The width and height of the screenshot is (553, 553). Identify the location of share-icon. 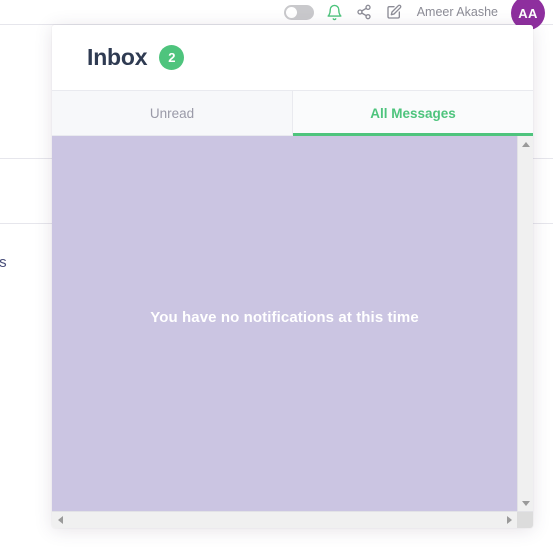
(364, 12).